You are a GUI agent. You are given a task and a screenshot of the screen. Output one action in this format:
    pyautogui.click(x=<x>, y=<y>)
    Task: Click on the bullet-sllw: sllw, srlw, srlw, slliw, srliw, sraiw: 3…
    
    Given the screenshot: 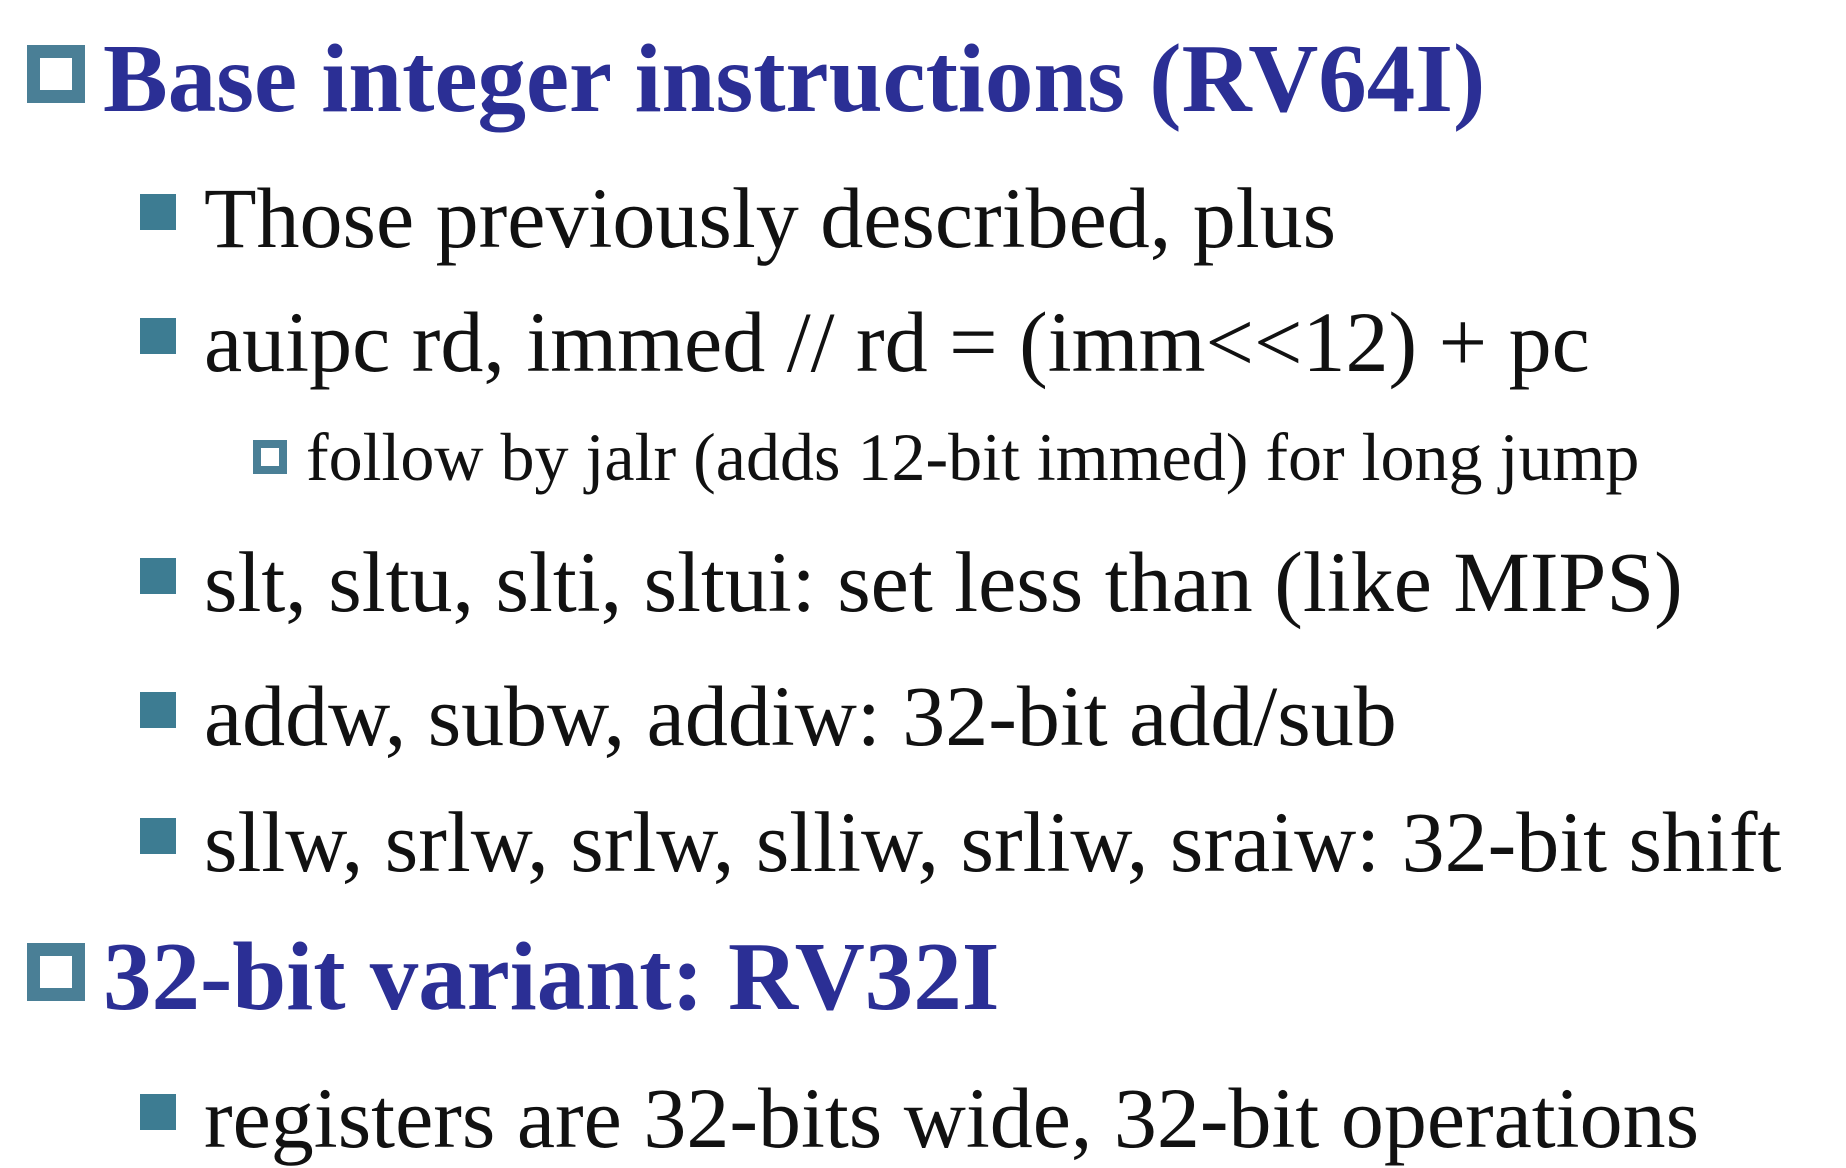 What is the action you would take?
    pyautogui.click(x=993, y=842)
    